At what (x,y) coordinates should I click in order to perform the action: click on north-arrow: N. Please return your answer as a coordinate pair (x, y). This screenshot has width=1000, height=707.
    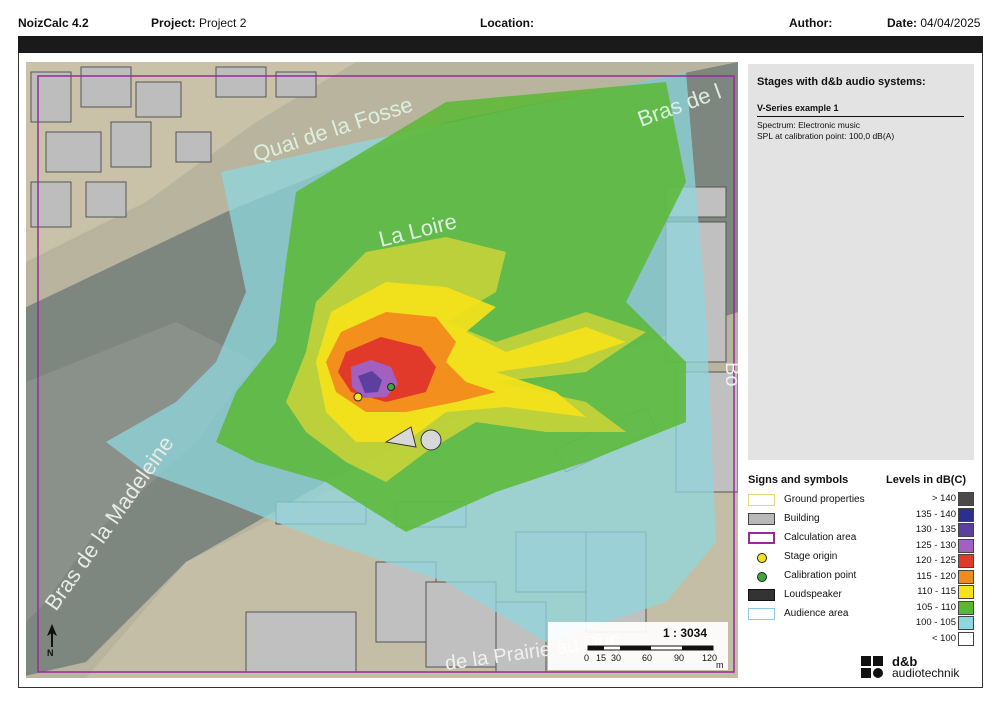
    Looking at the image, I should click on (52, 640).